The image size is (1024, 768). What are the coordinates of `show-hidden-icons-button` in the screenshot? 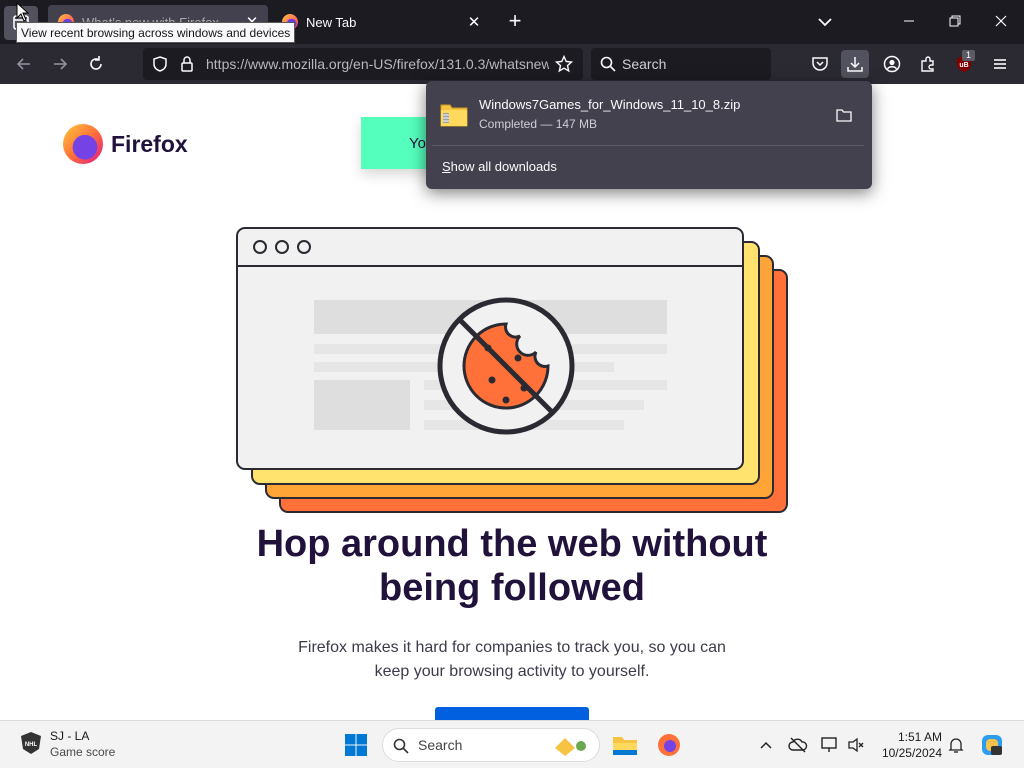 It's located at (766, 745).